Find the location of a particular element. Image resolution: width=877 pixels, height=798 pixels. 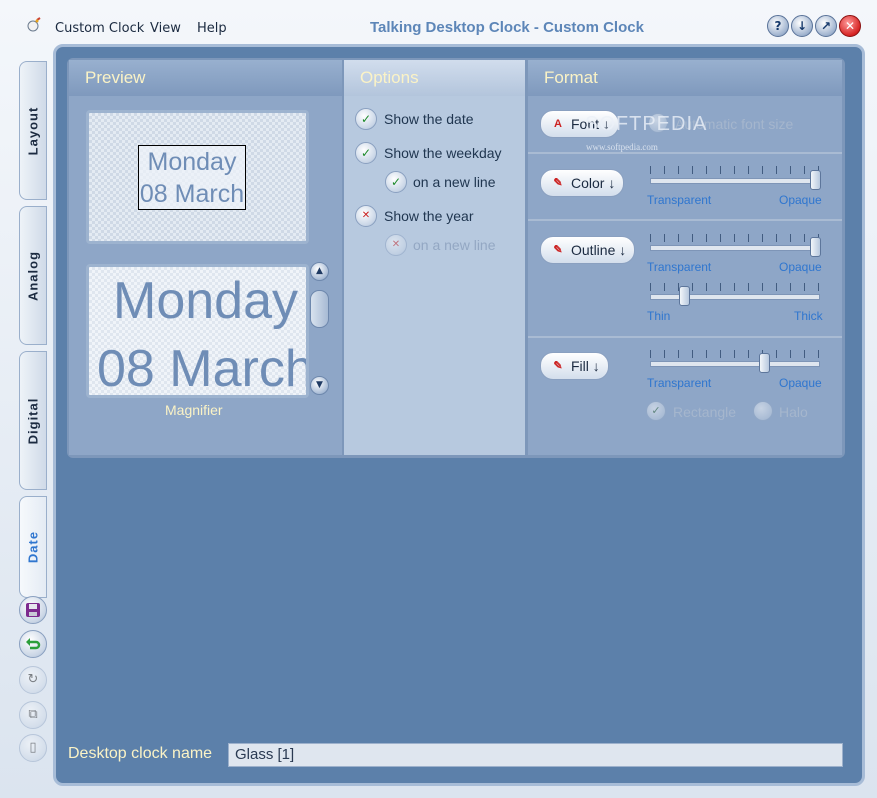

clock-name-label: Desktop clock name is located at coordinates (140, 753).